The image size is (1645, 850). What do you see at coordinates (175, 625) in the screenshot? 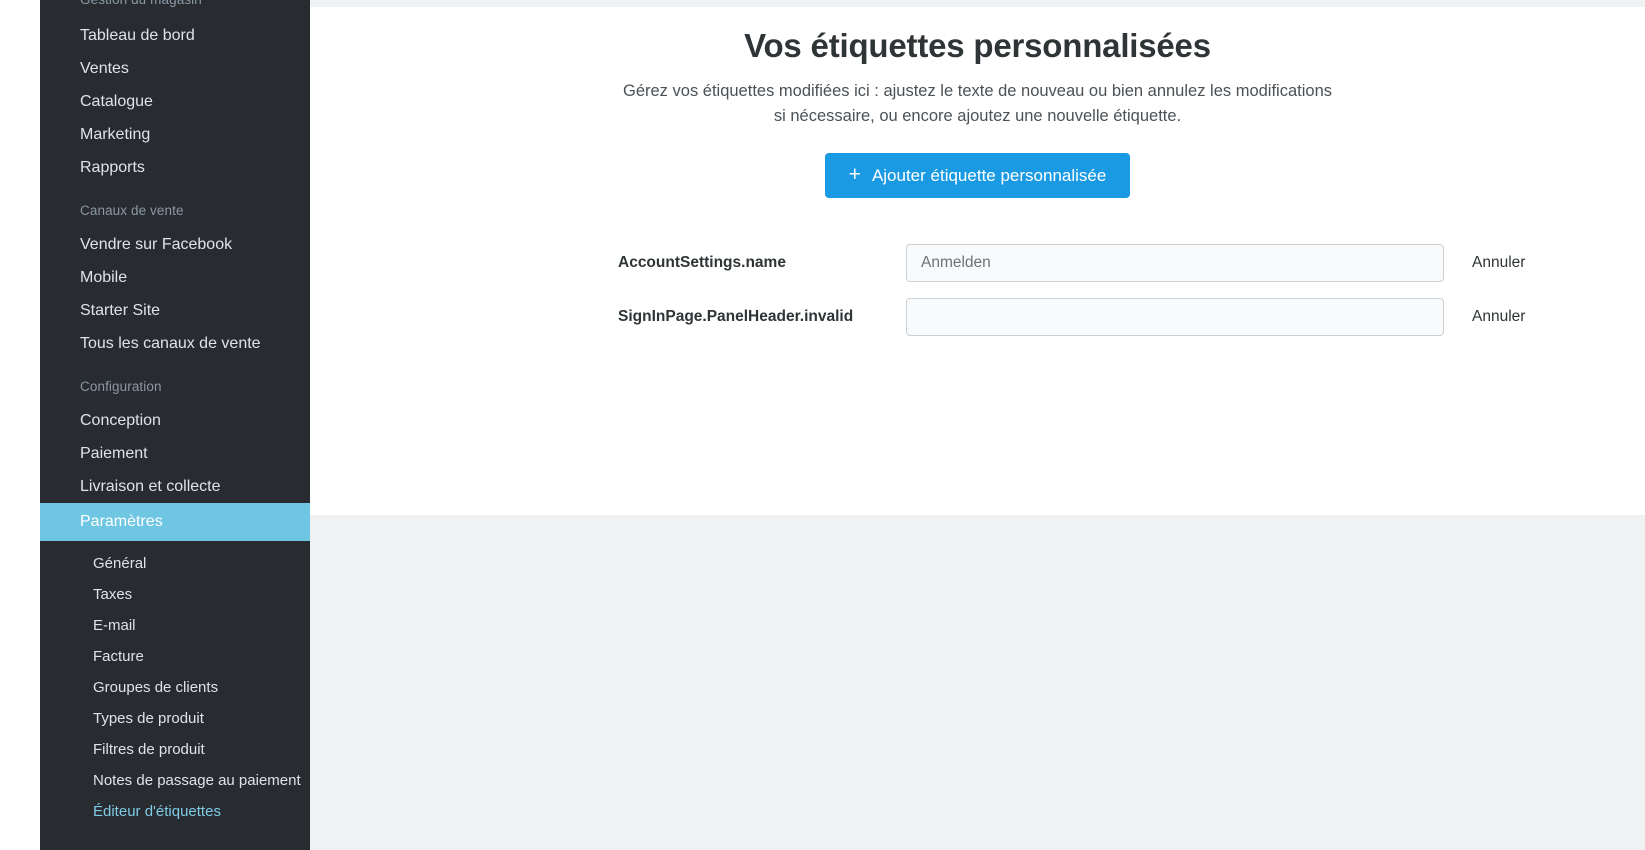
I see `sidebar-subitem: E-mail` at bounding box center [175, 625].